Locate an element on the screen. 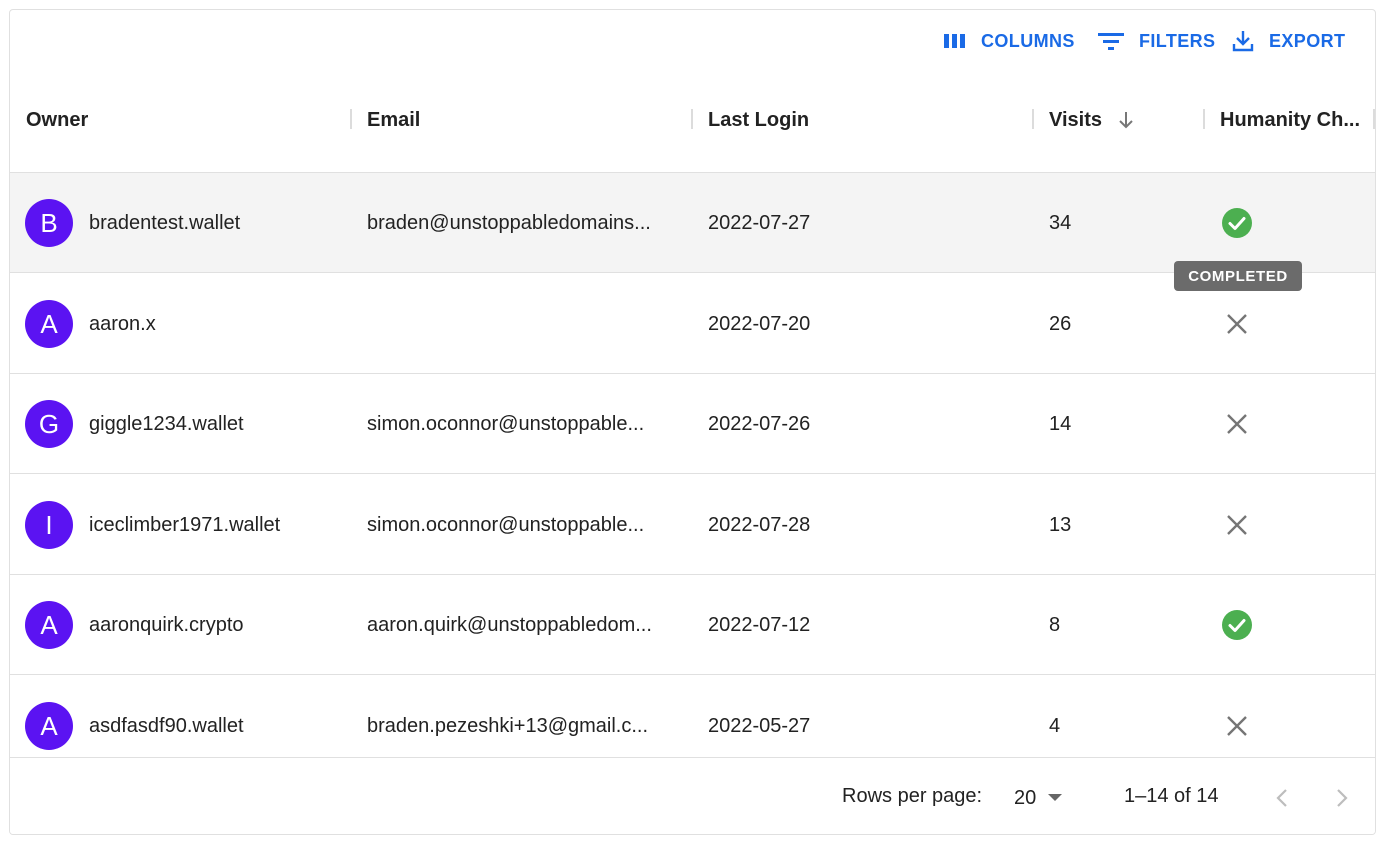 The height and width of the screenshot is (846, 1382). last-login-cell: 2022-07-20 is located at coordinates (858, 324).